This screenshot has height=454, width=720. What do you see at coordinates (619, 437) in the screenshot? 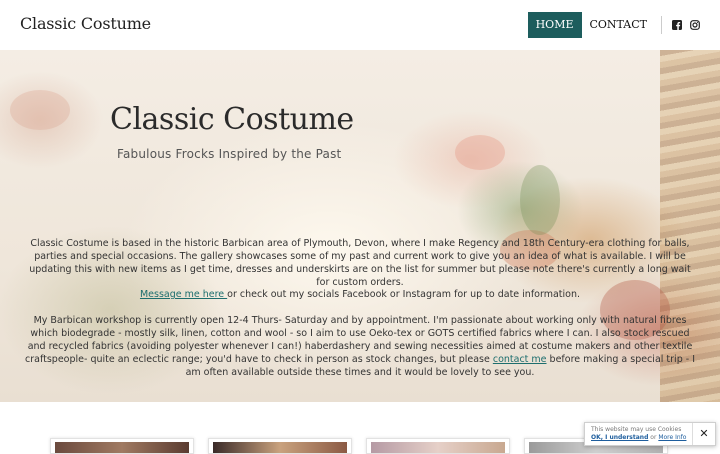
I see `cookie-accept-link: OK, I understand` at bounding box center [619, 437].